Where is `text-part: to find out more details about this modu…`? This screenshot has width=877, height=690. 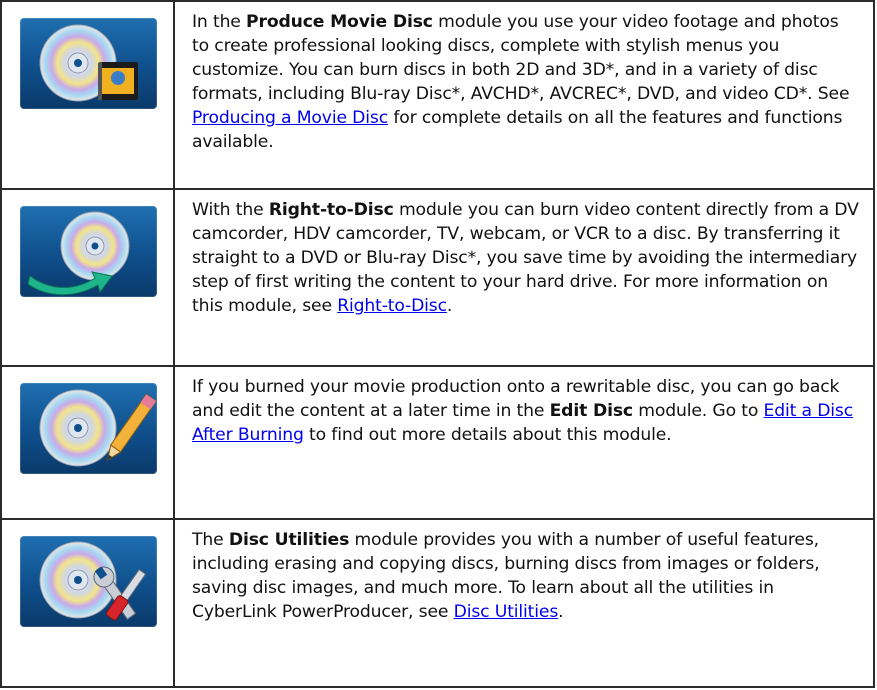 text-part: to find out more details about this modu… is located at coordinates (487, 435).